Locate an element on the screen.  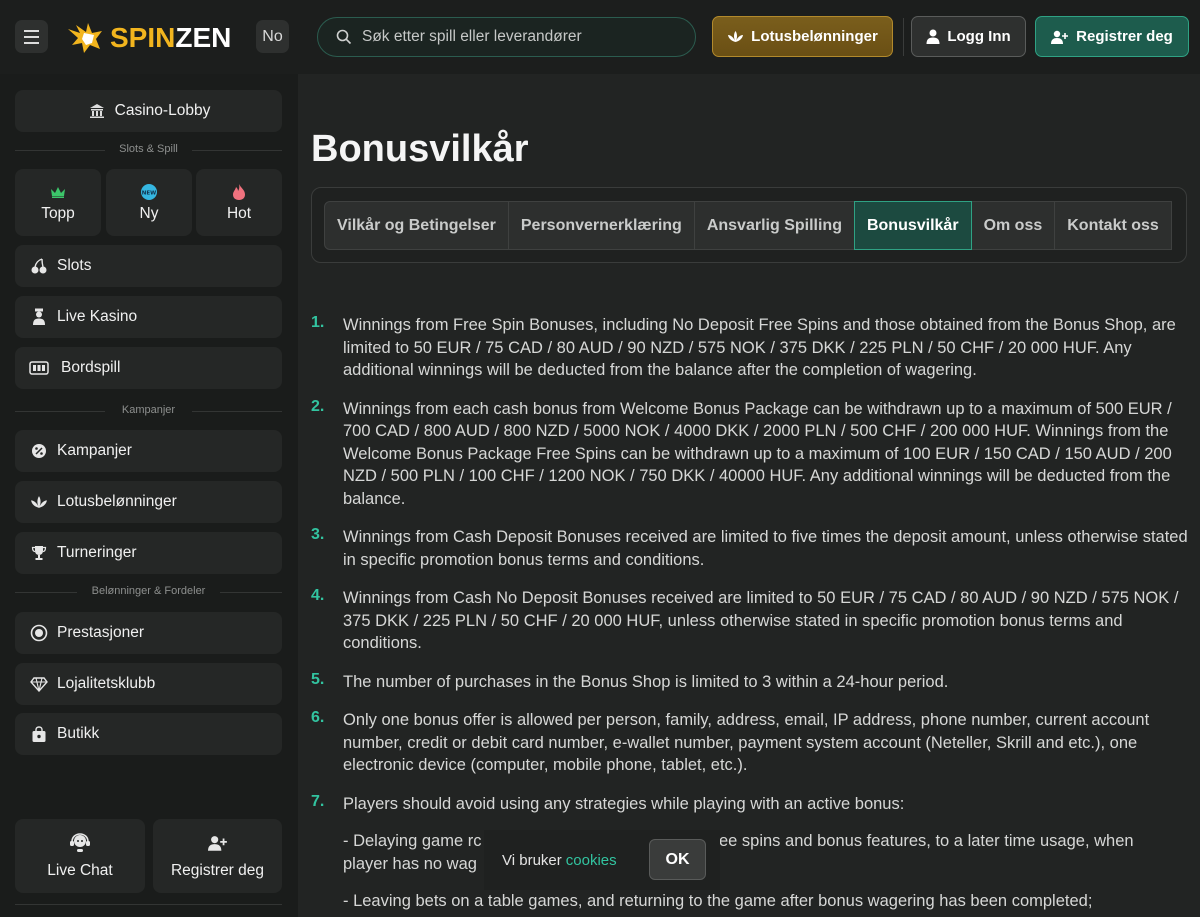
search-input is located at coordinates (512, 37).